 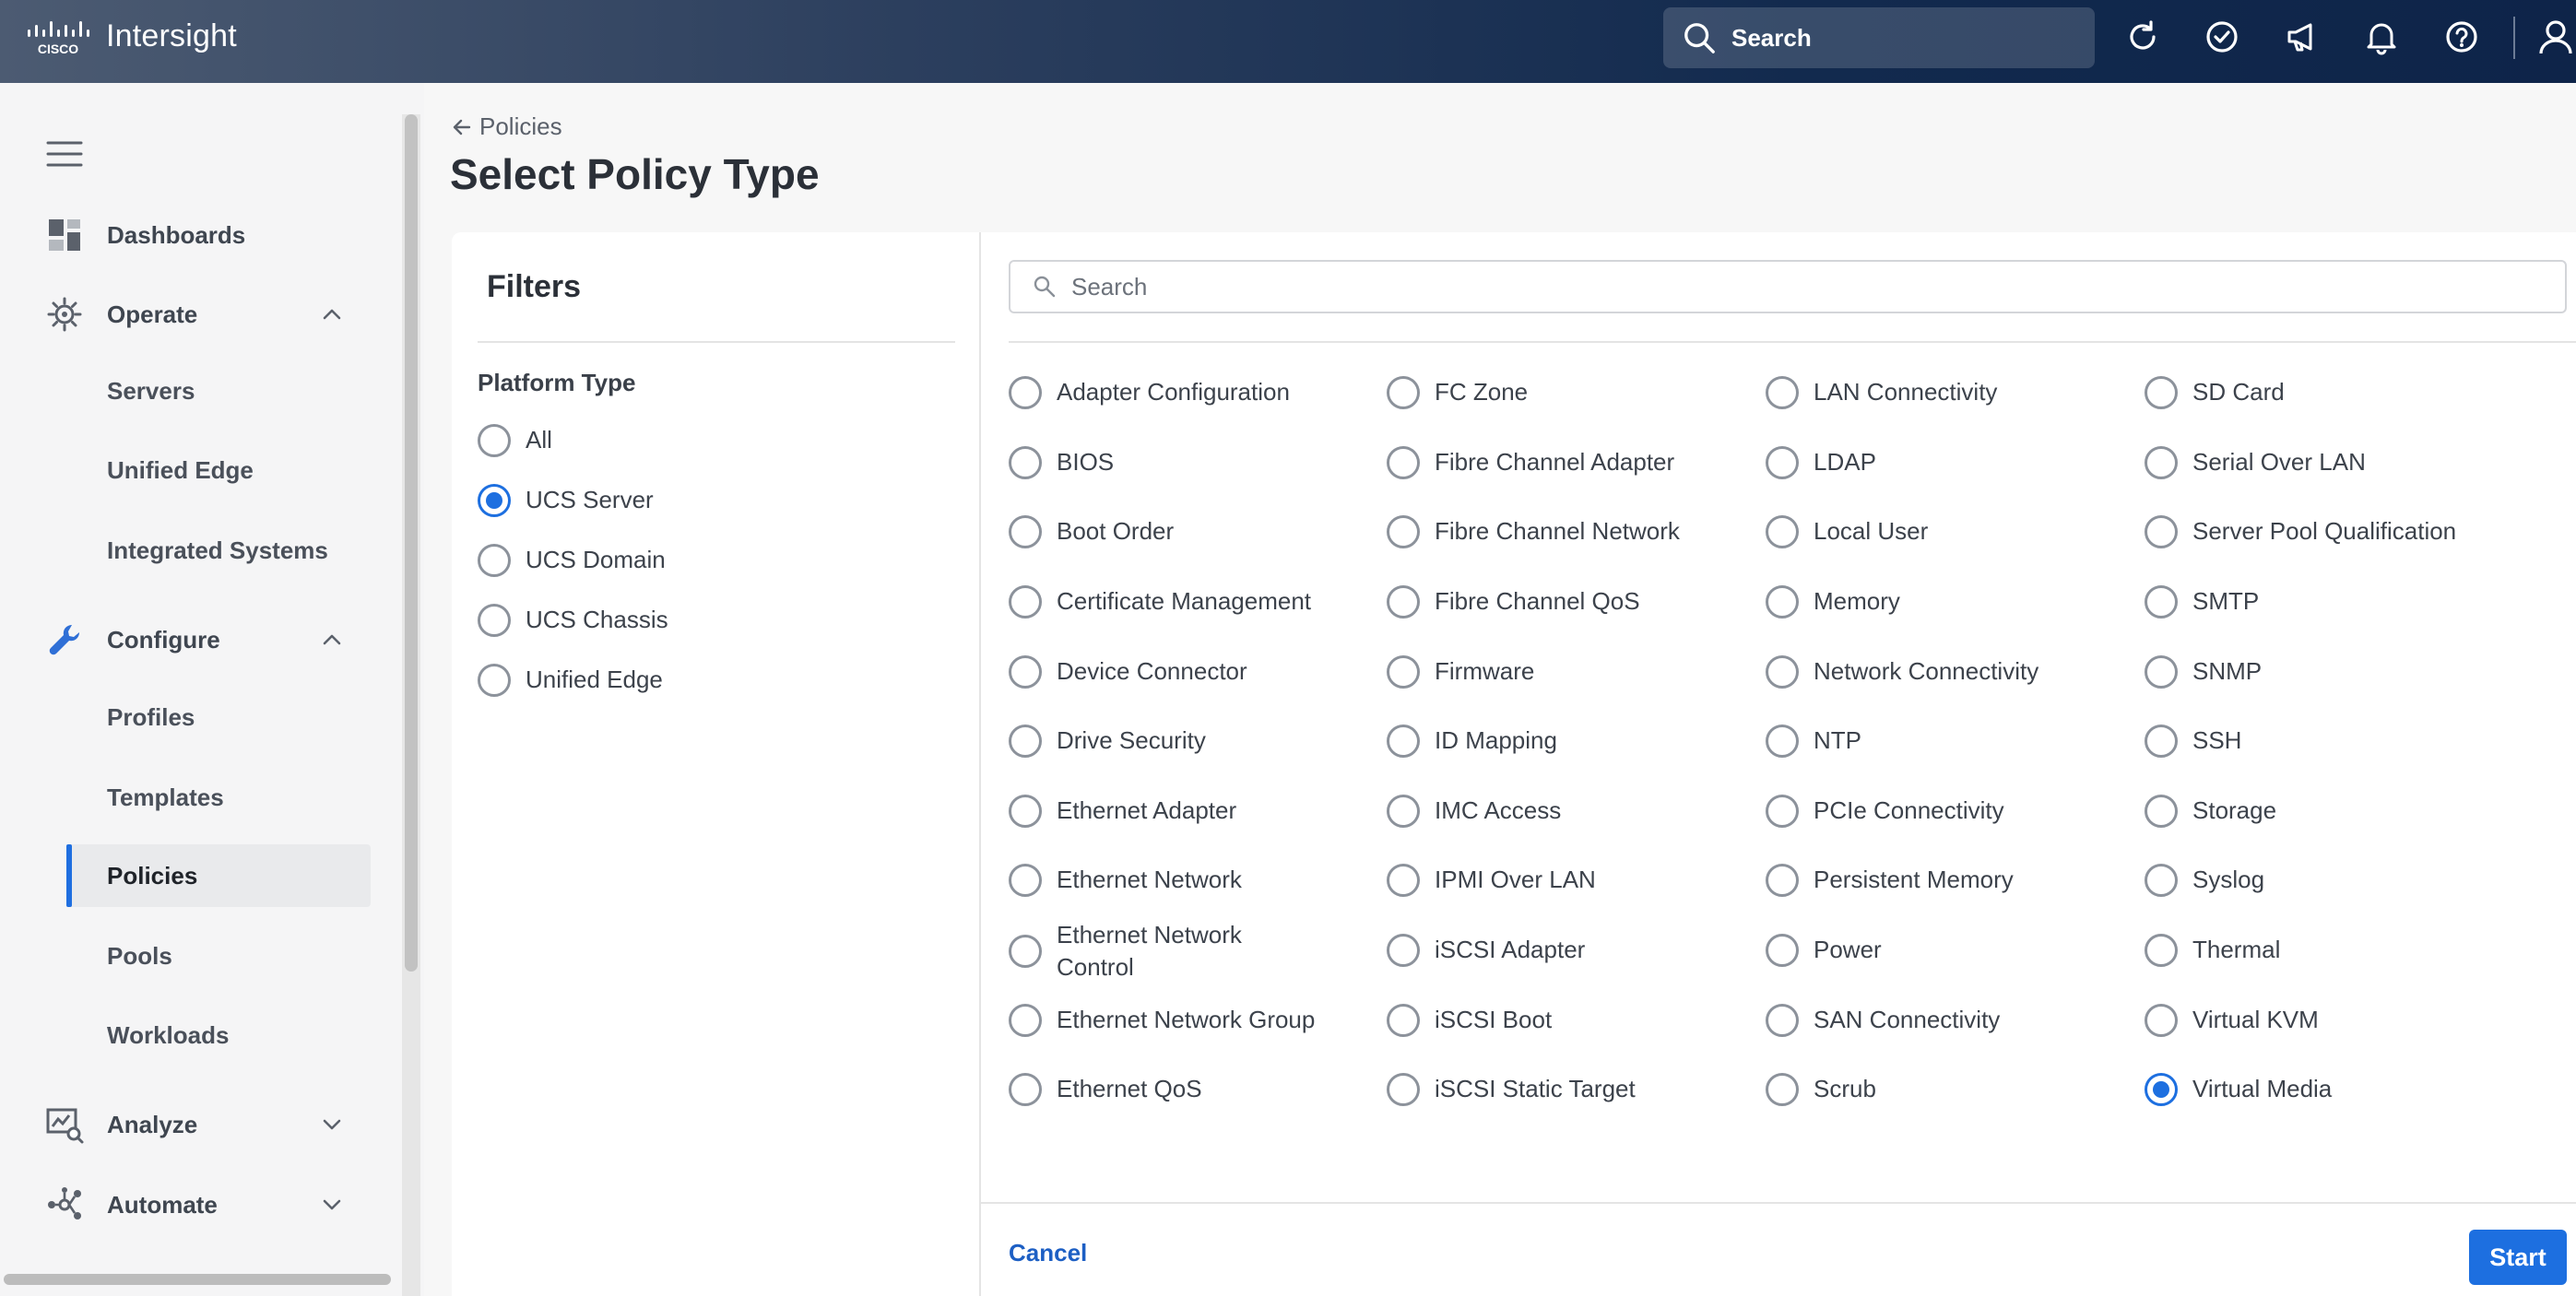 I want to click on policy-type-serial-over-lan: Serial Over LAN, so click(x=2320, y=462).